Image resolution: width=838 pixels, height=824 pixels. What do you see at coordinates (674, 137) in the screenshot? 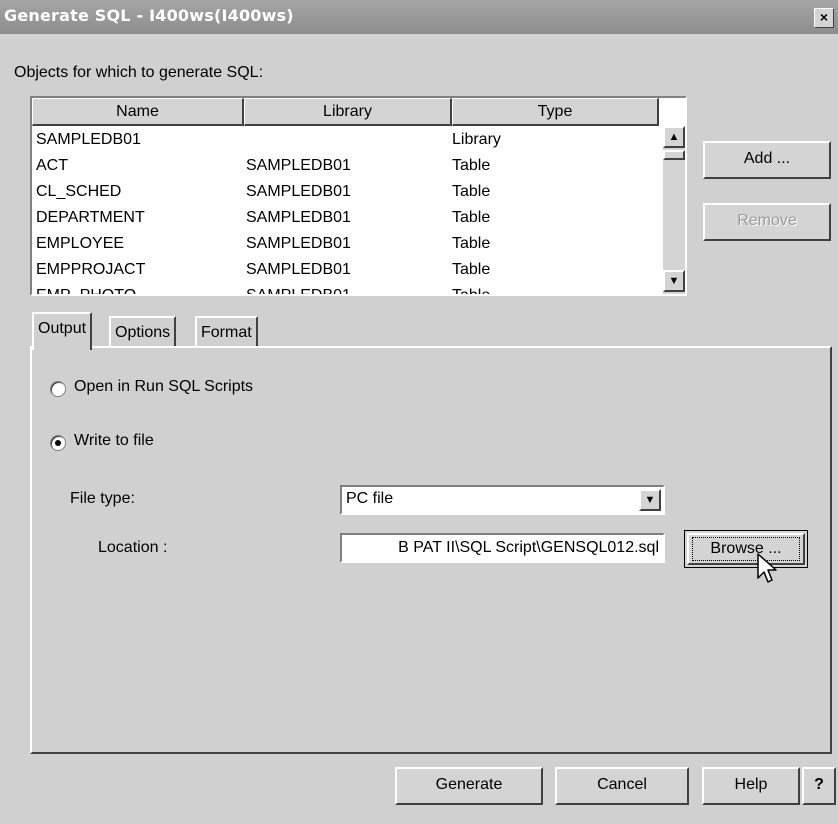
I see `scroll-up-icon: ▲` at bounding box center [674, 137].